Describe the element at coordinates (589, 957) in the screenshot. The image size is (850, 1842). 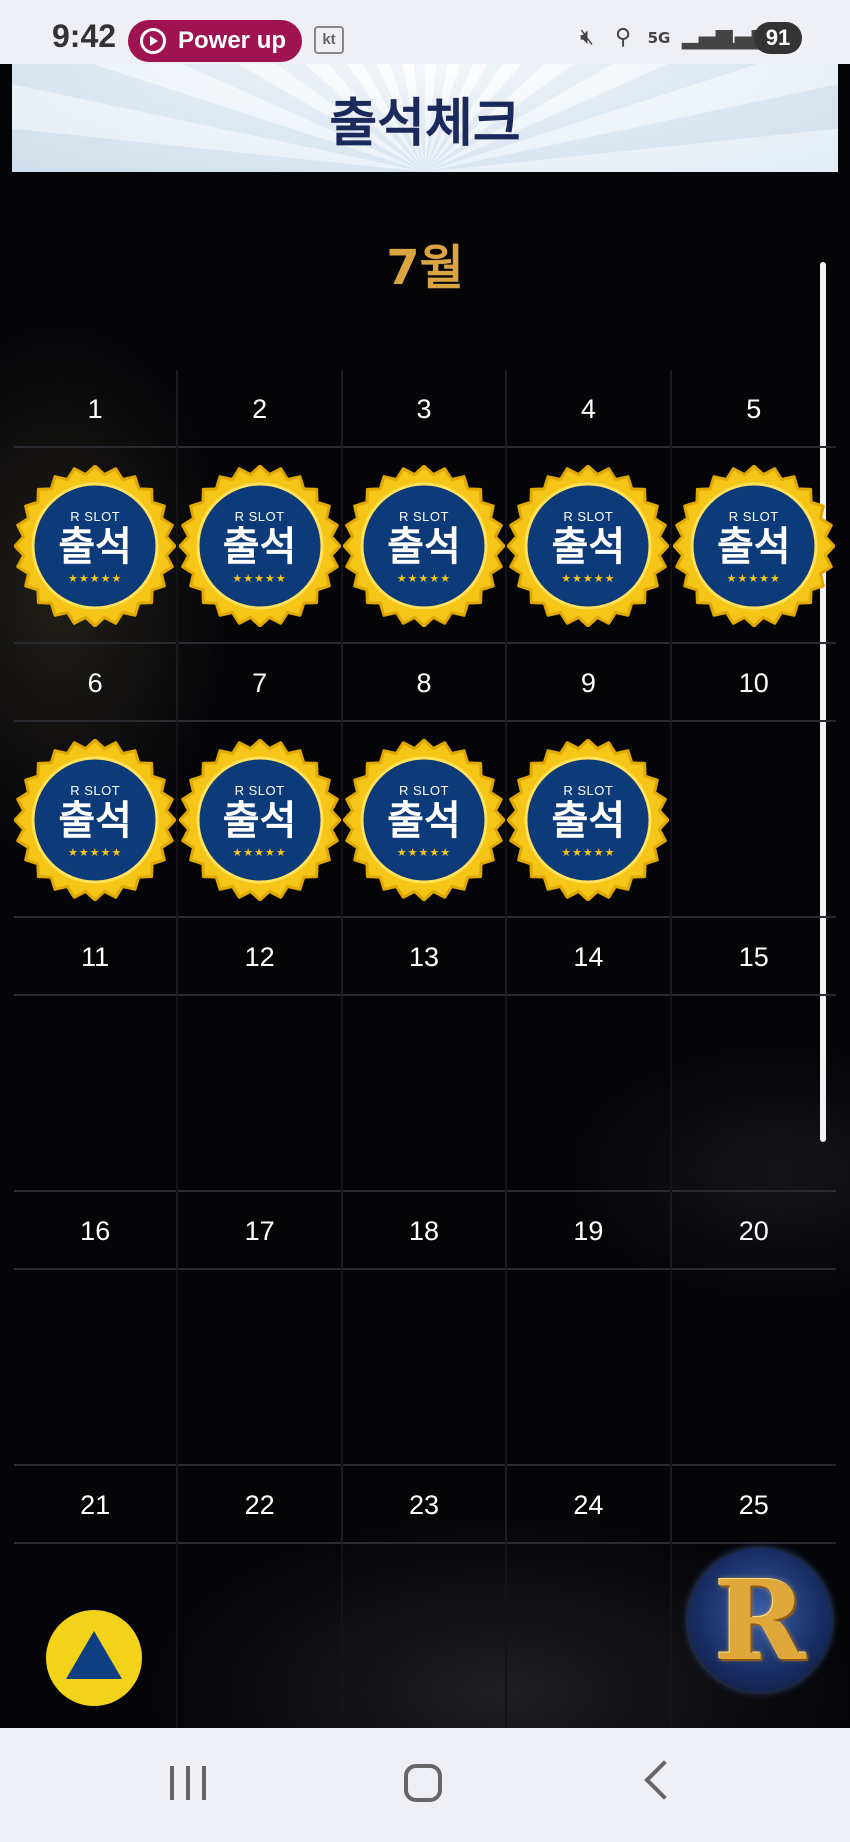
I see `day-number: 14` at that location.